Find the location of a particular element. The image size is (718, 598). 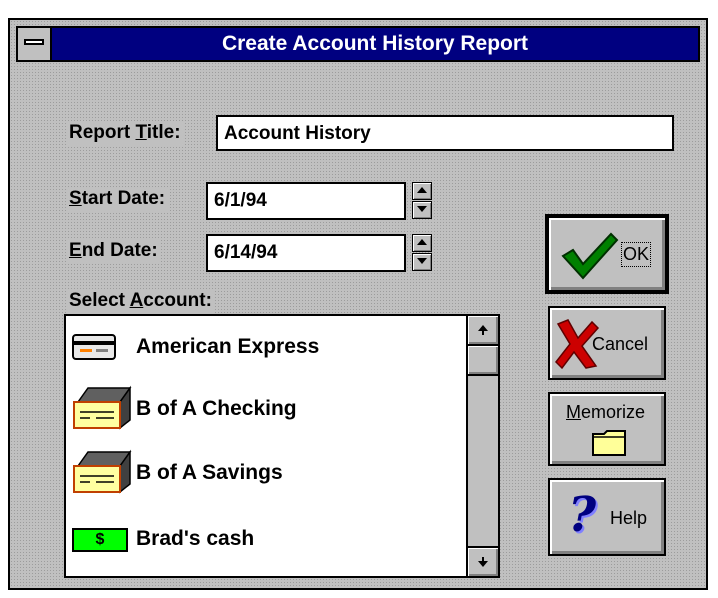

end-date-down-button is located at coordinates (422, 262).